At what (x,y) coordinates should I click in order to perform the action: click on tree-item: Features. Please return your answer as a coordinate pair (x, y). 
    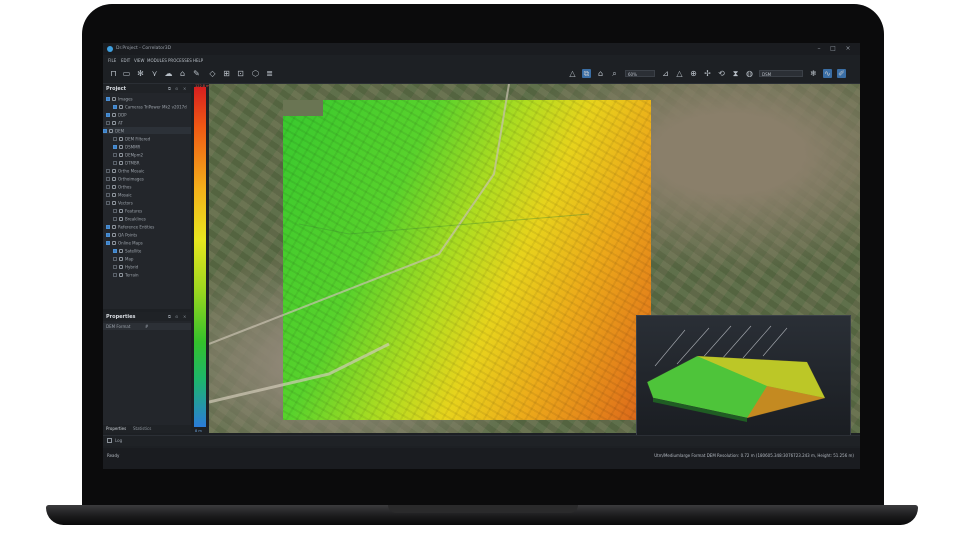
    Looking at the image, I should click on (127, 210).